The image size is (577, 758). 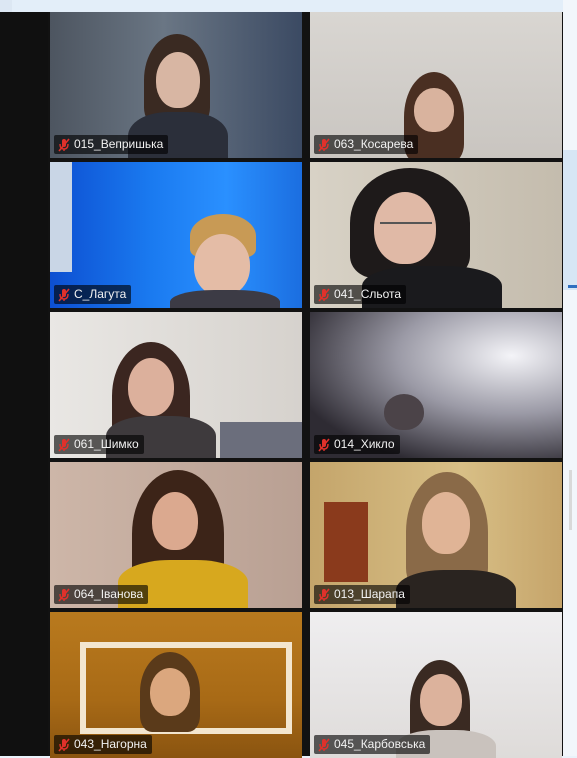 I want to click on participant-video-tile: 063_Косарева, so click(x=436, y=85).